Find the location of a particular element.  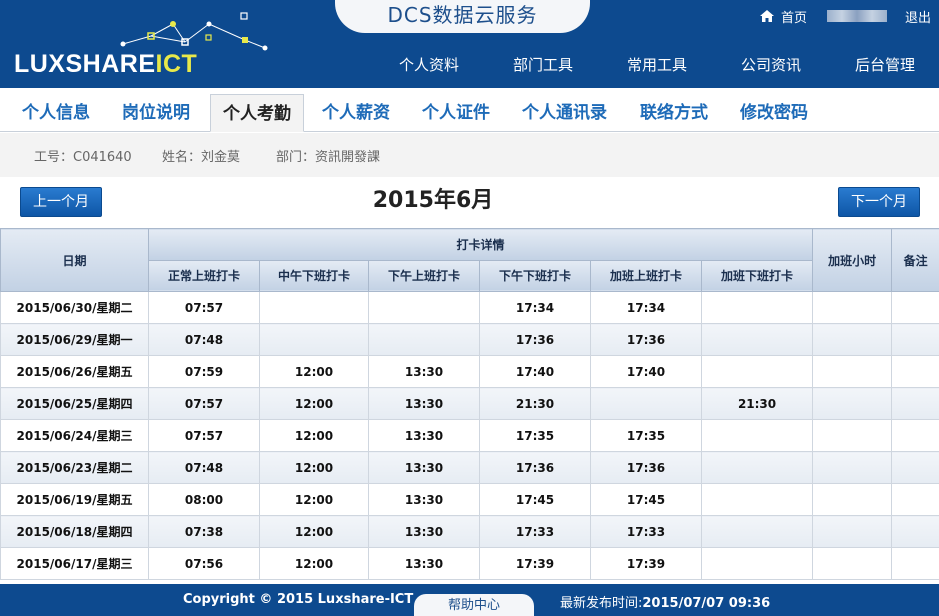

table-cell: 2015/06/23/星期二 is located at coordinates (74, 467).